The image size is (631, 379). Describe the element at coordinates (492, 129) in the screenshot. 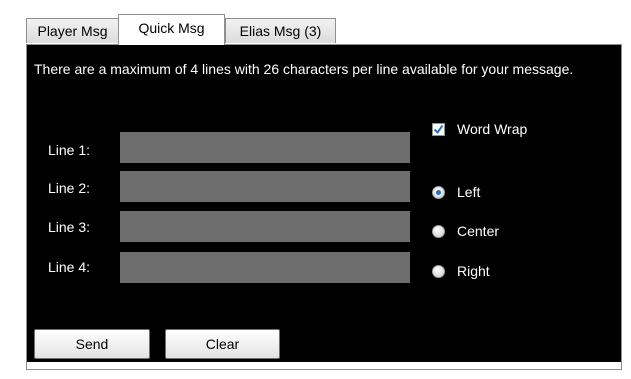

I see `word-wrap-label: Word Wrap` at that location.